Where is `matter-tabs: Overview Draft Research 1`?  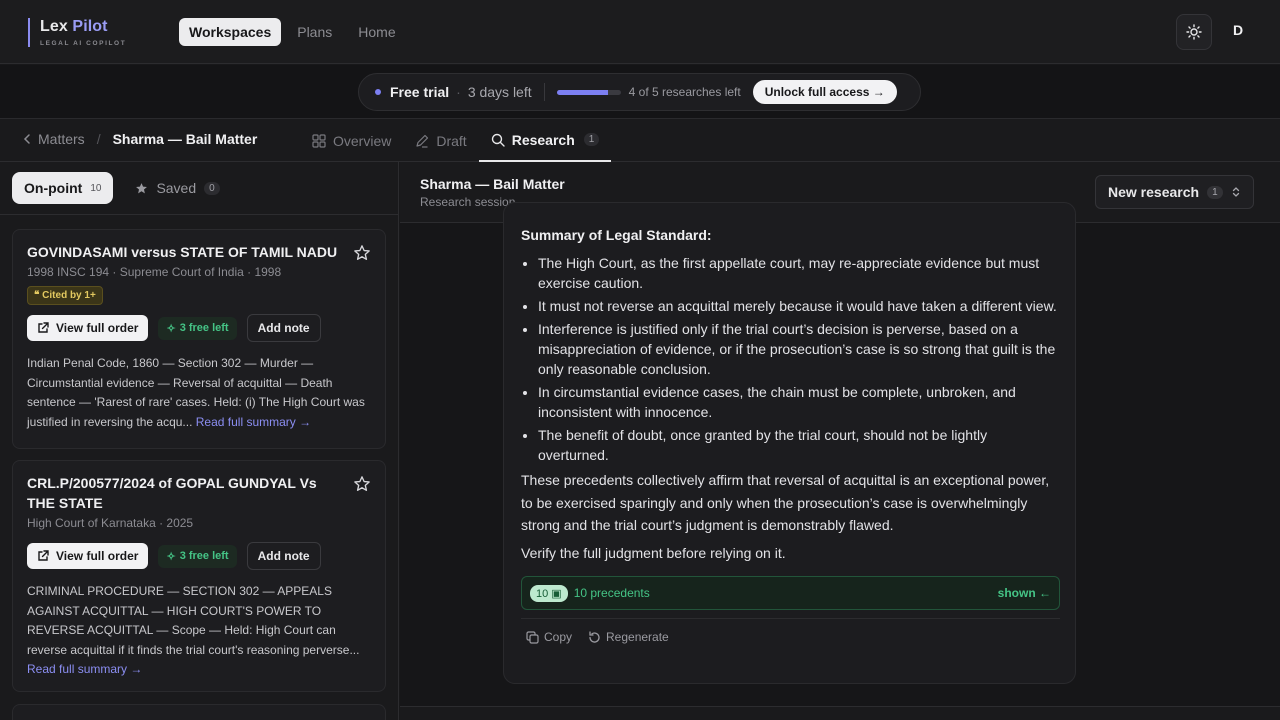 matter-tabs: Overview Draft Research 1 is located at coordinates (456, 140).